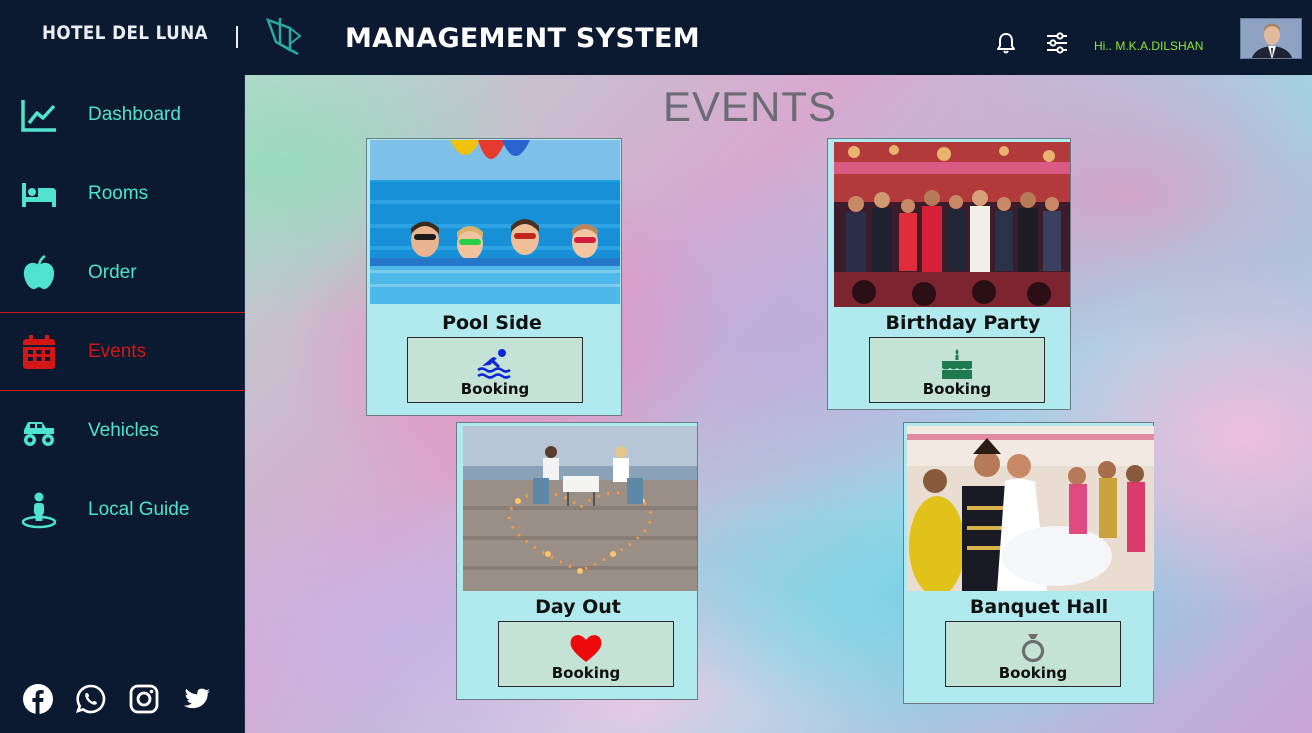 The width and height of the screenshot is (1312, 733). I want to click on twitter-icon, so click(197, 699).